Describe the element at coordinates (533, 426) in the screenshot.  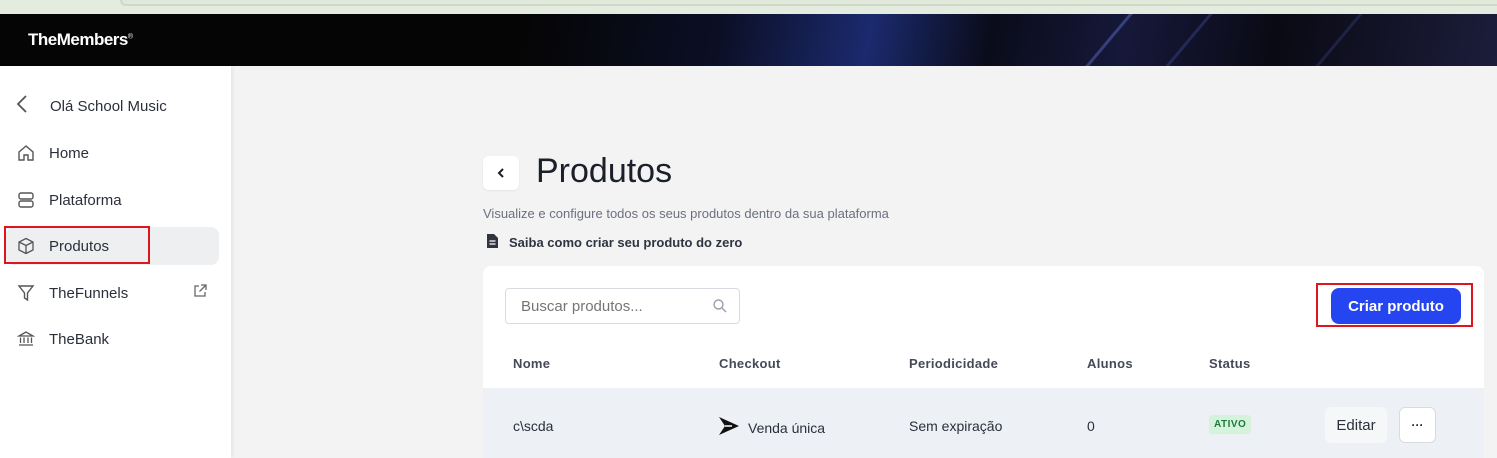
I see `product-name: c\scda` at that location.